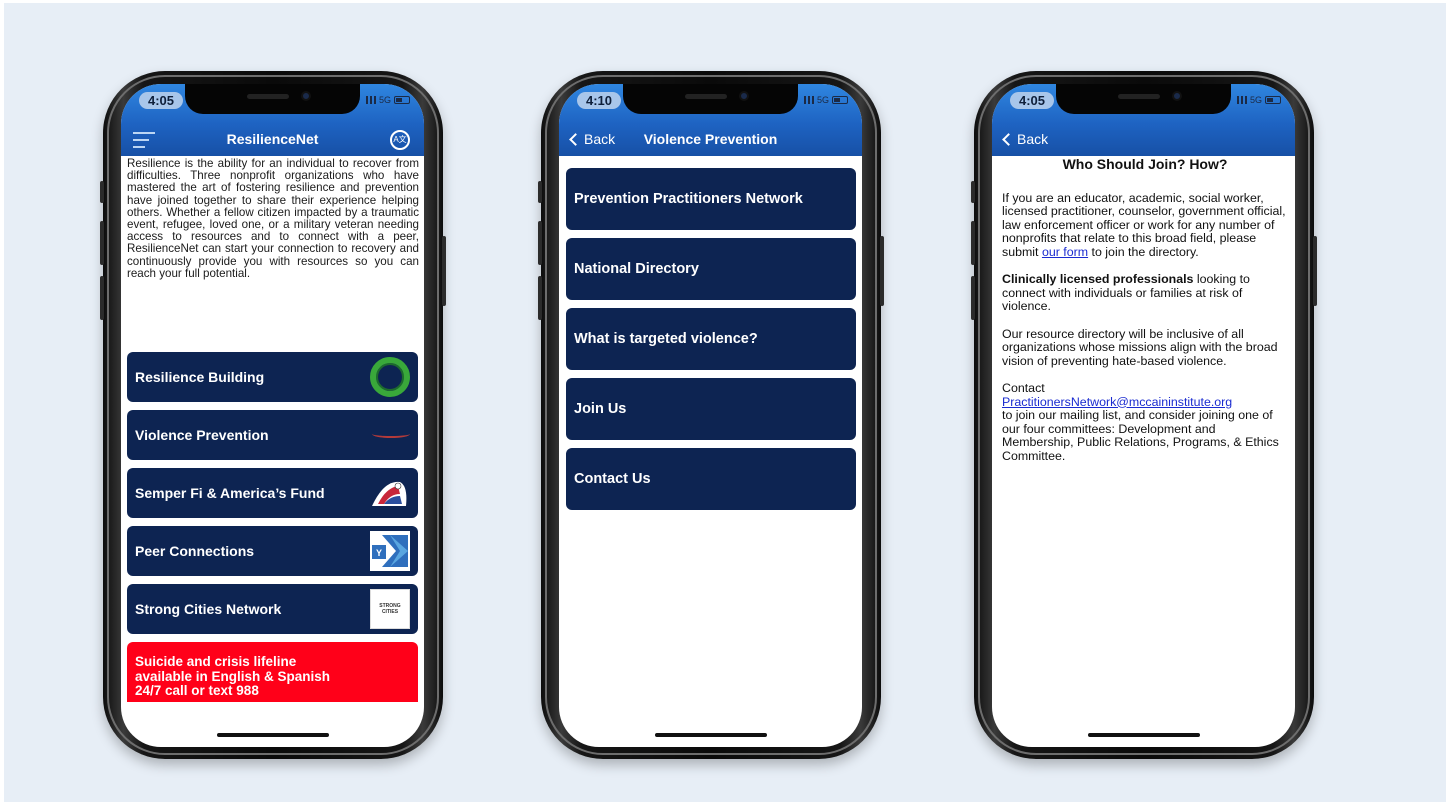 This screenshot has height=805, width=1450. I want to click on page-title: Violence Prevention, so click(710, 139).